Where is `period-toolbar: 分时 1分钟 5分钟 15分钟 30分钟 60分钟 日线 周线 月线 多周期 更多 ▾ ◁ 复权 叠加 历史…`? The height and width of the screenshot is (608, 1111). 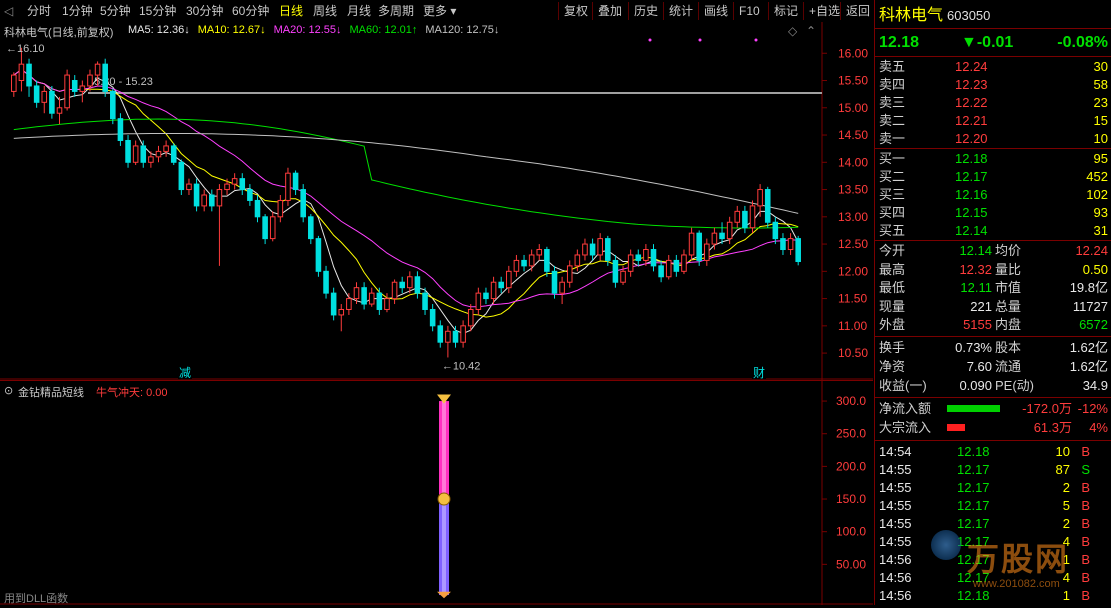
period-toolbar: 分时 1分钟 5分钟 15分钟 30分钟 60分钟 日线 周线 月线 多周期 更多 ▾ ◁ 复权 叠加 历史… is located at coordinates (436, 11).